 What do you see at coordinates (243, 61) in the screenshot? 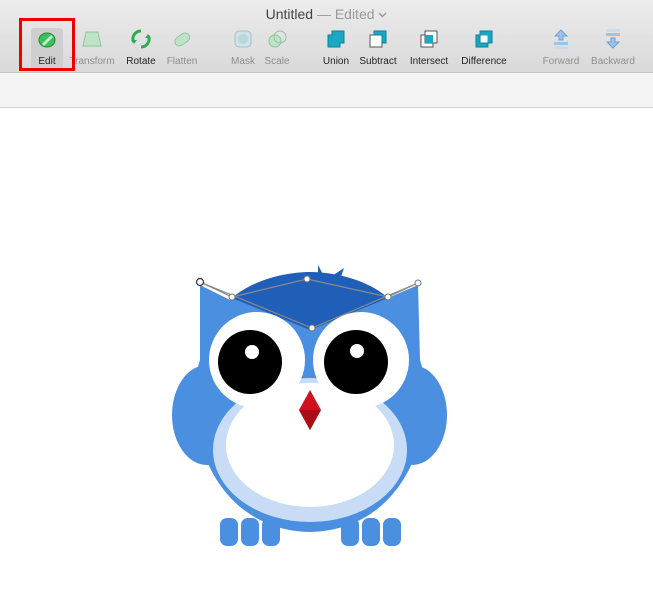
I see `toolbar-label: Mask` at bounding box center [243, 61].